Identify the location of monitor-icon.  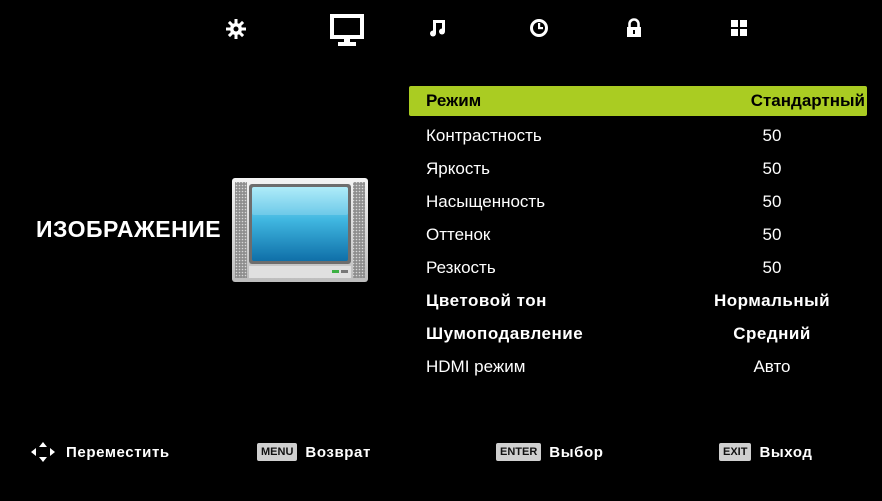
(347, 30).